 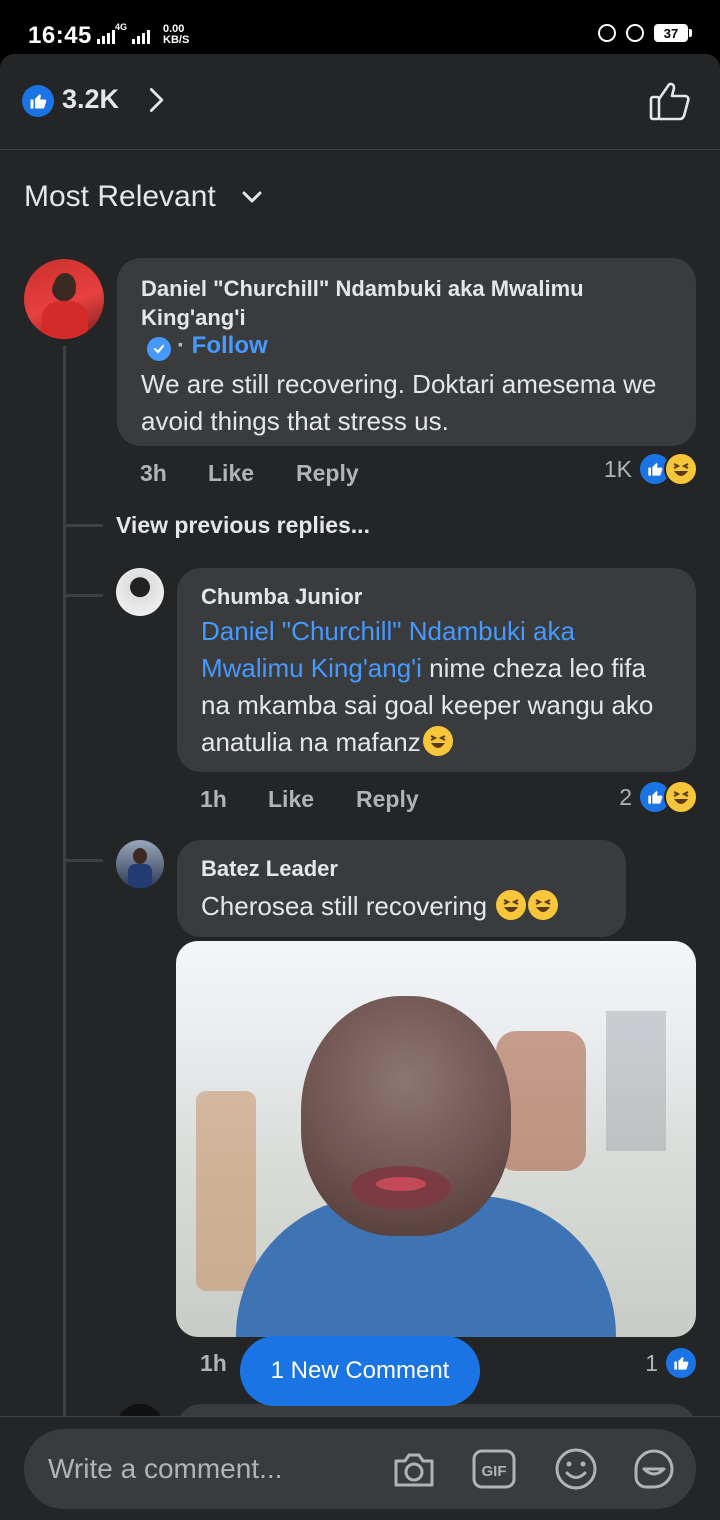 What do you see at coordinates (414, 1469) in the screenshot?
I see `camera-icon` at bounding box center [414, 1469].